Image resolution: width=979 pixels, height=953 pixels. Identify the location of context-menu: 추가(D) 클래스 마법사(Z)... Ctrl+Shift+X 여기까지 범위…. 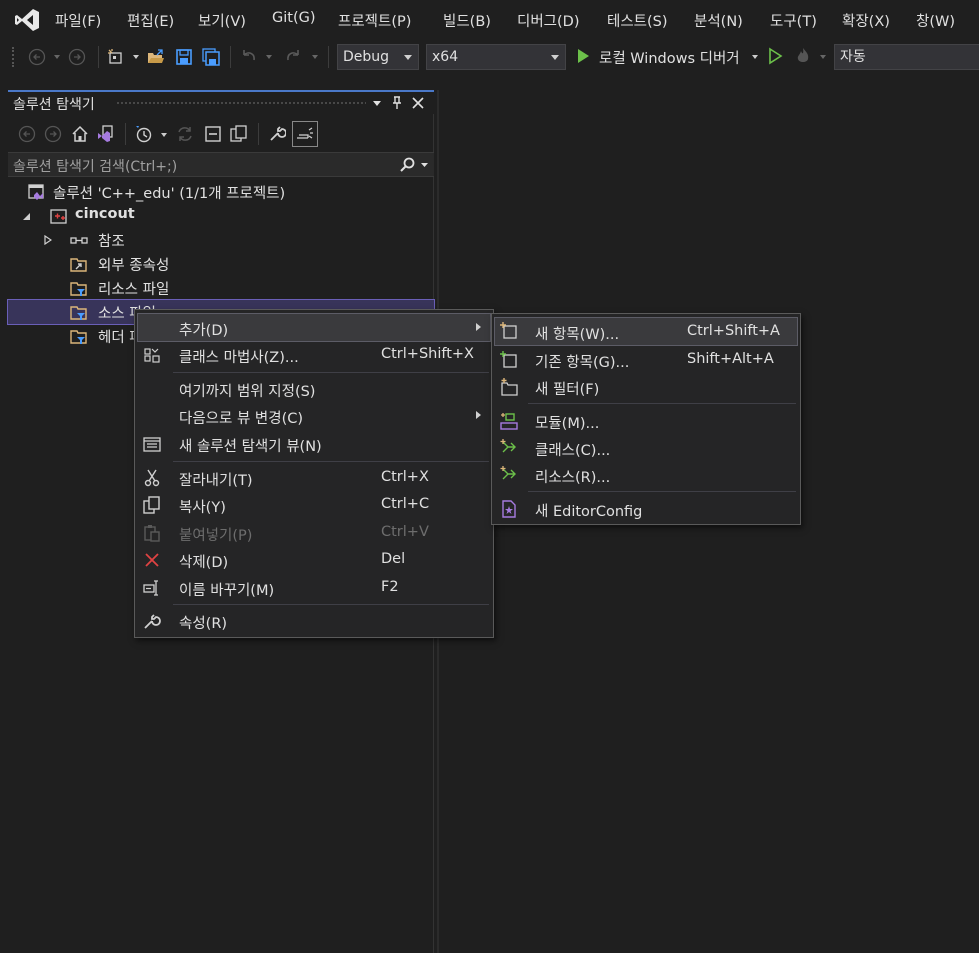
(314, 473).